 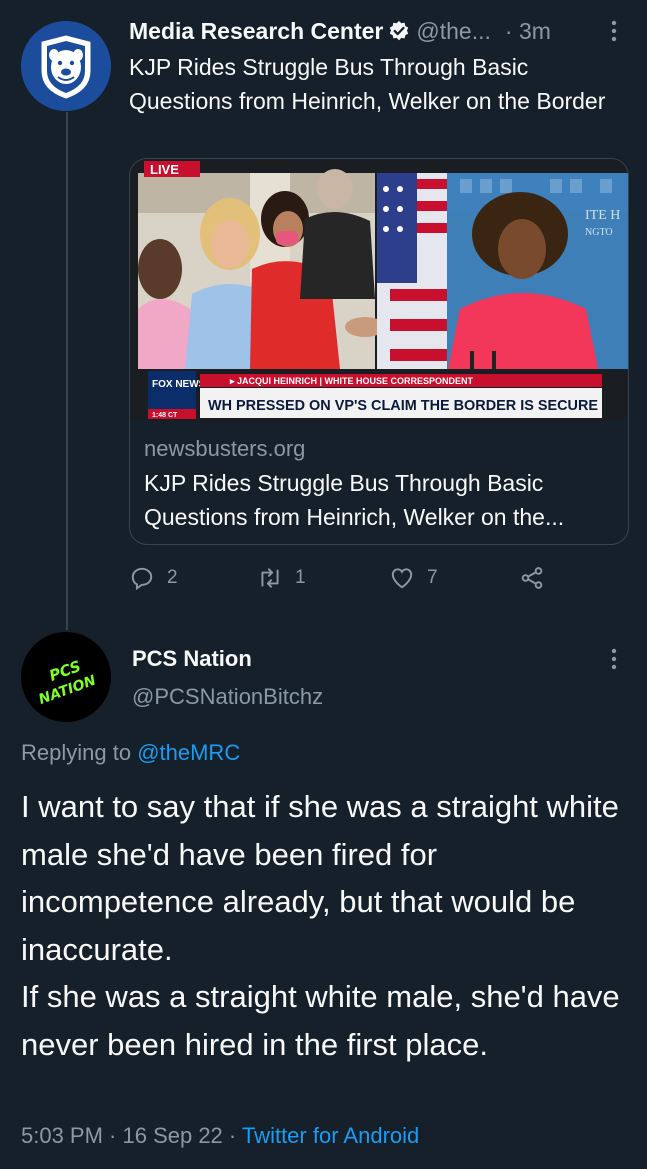 What do you see at coordinates (67, 371) in the screenshot?
I see `thread-connector-line` at bounding box center [67, 371].